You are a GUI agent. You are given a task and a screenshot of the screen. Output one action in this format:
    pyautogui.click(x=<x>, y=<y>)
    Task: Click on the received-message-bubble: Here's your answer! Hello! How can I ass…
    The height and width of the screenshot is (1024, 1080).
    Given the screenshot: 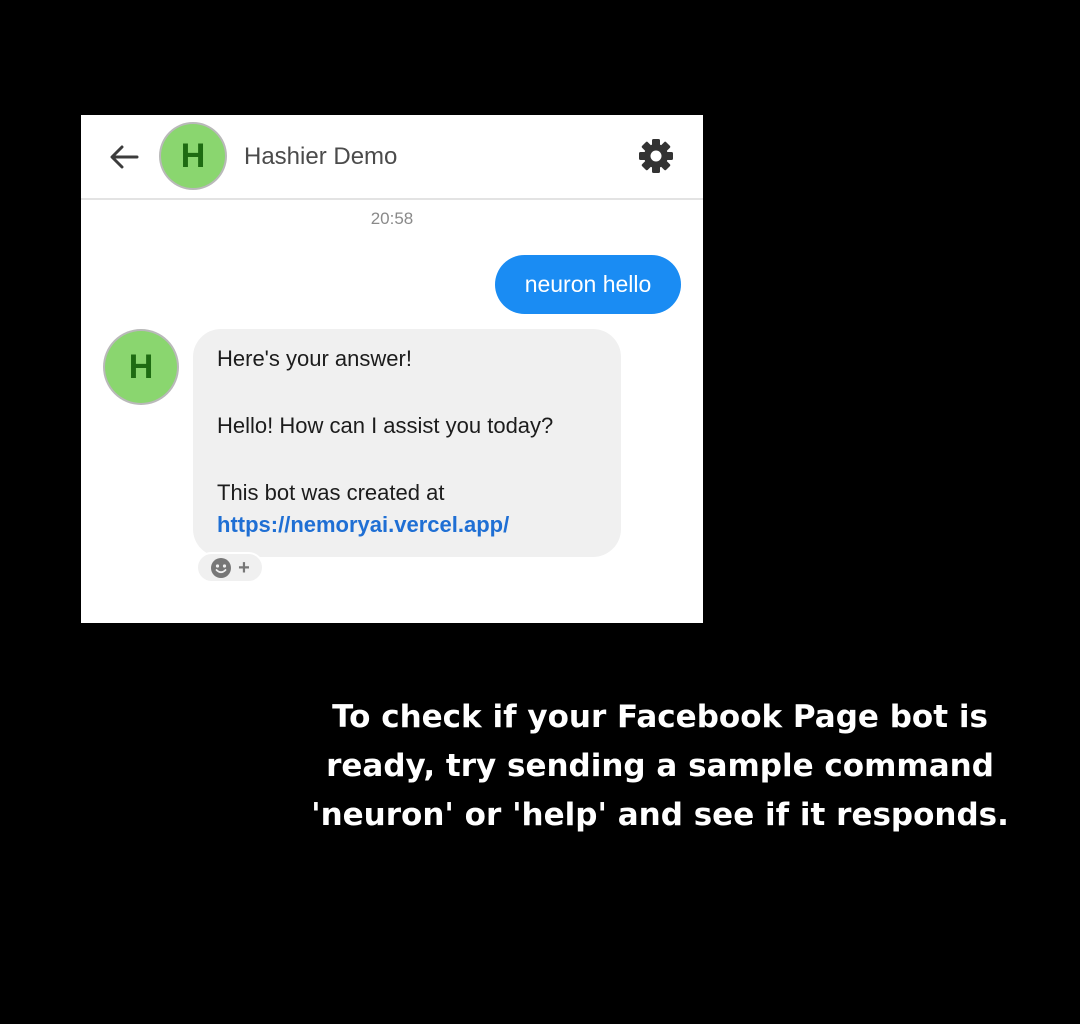 What is the action you would take?
    pyautogui.click(x=407, y=443)
    